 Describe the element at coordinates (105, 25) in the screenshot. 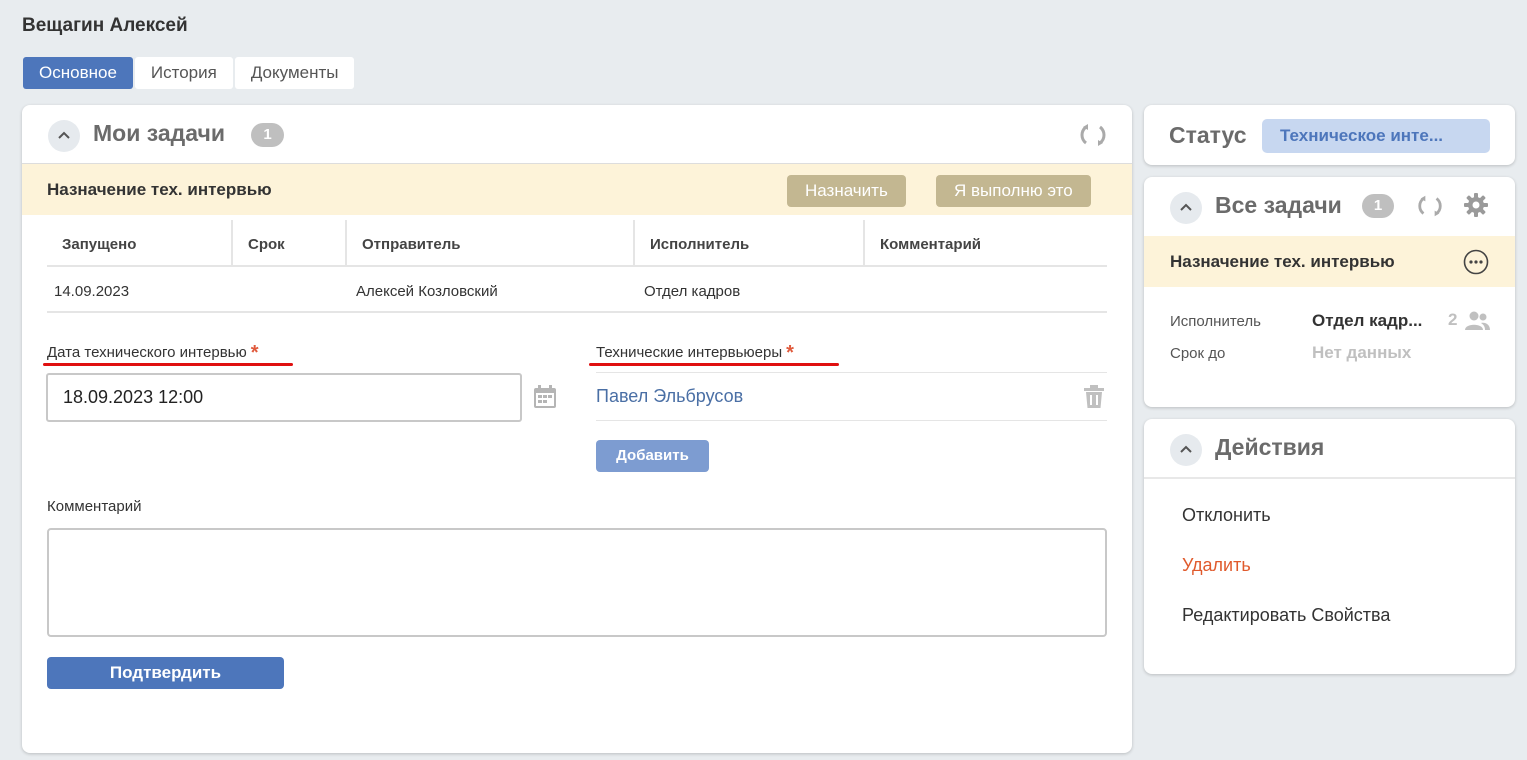

I see `page-title: Вещагин Алексей` at that location.